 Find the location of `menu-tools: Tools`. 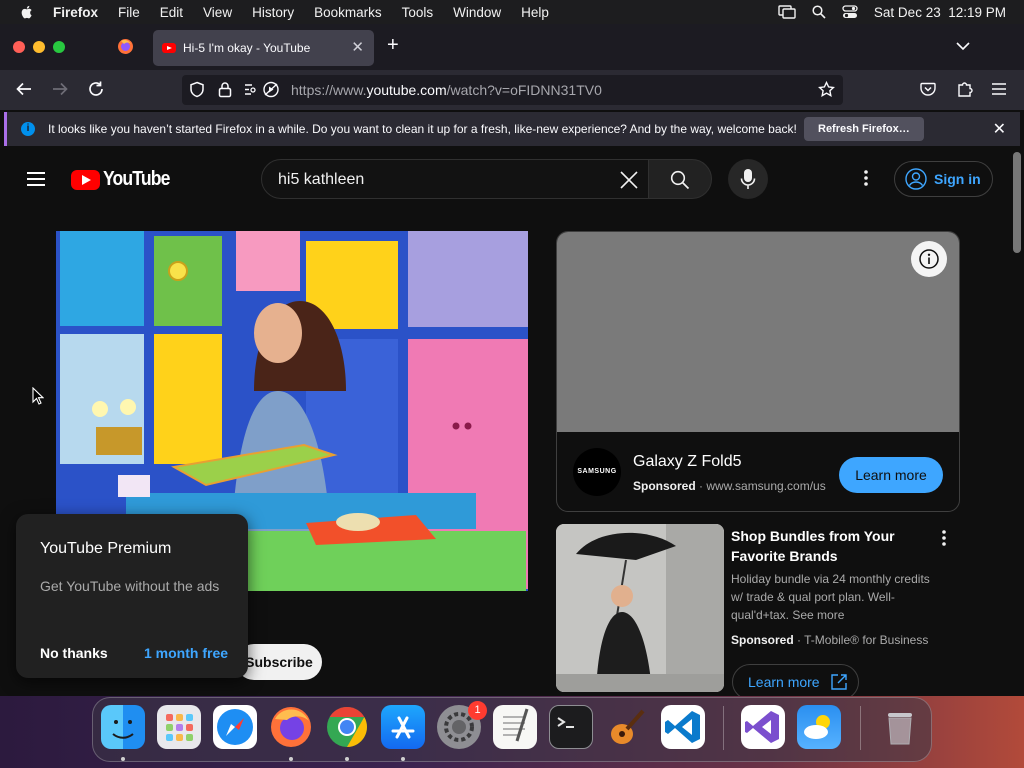

menu-tools: Tools is located at coordinates (418, 12).